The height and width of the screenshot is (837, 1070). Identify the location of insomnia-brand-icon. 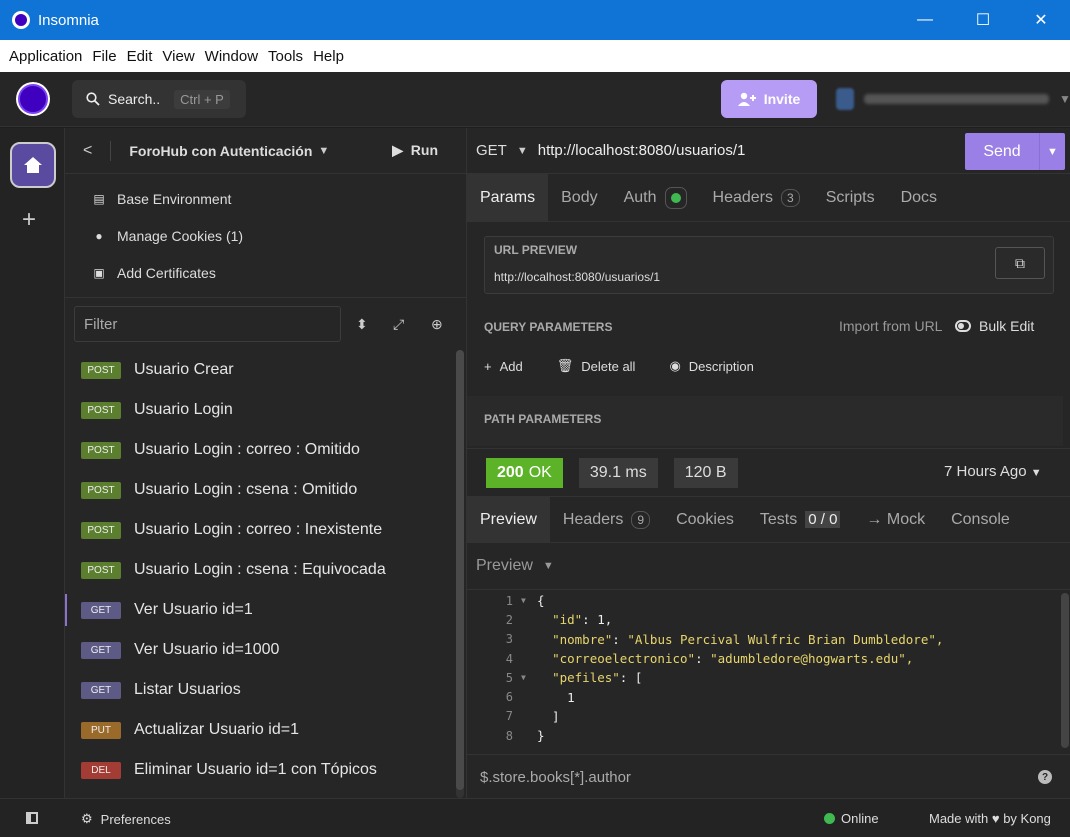
(33, 99).